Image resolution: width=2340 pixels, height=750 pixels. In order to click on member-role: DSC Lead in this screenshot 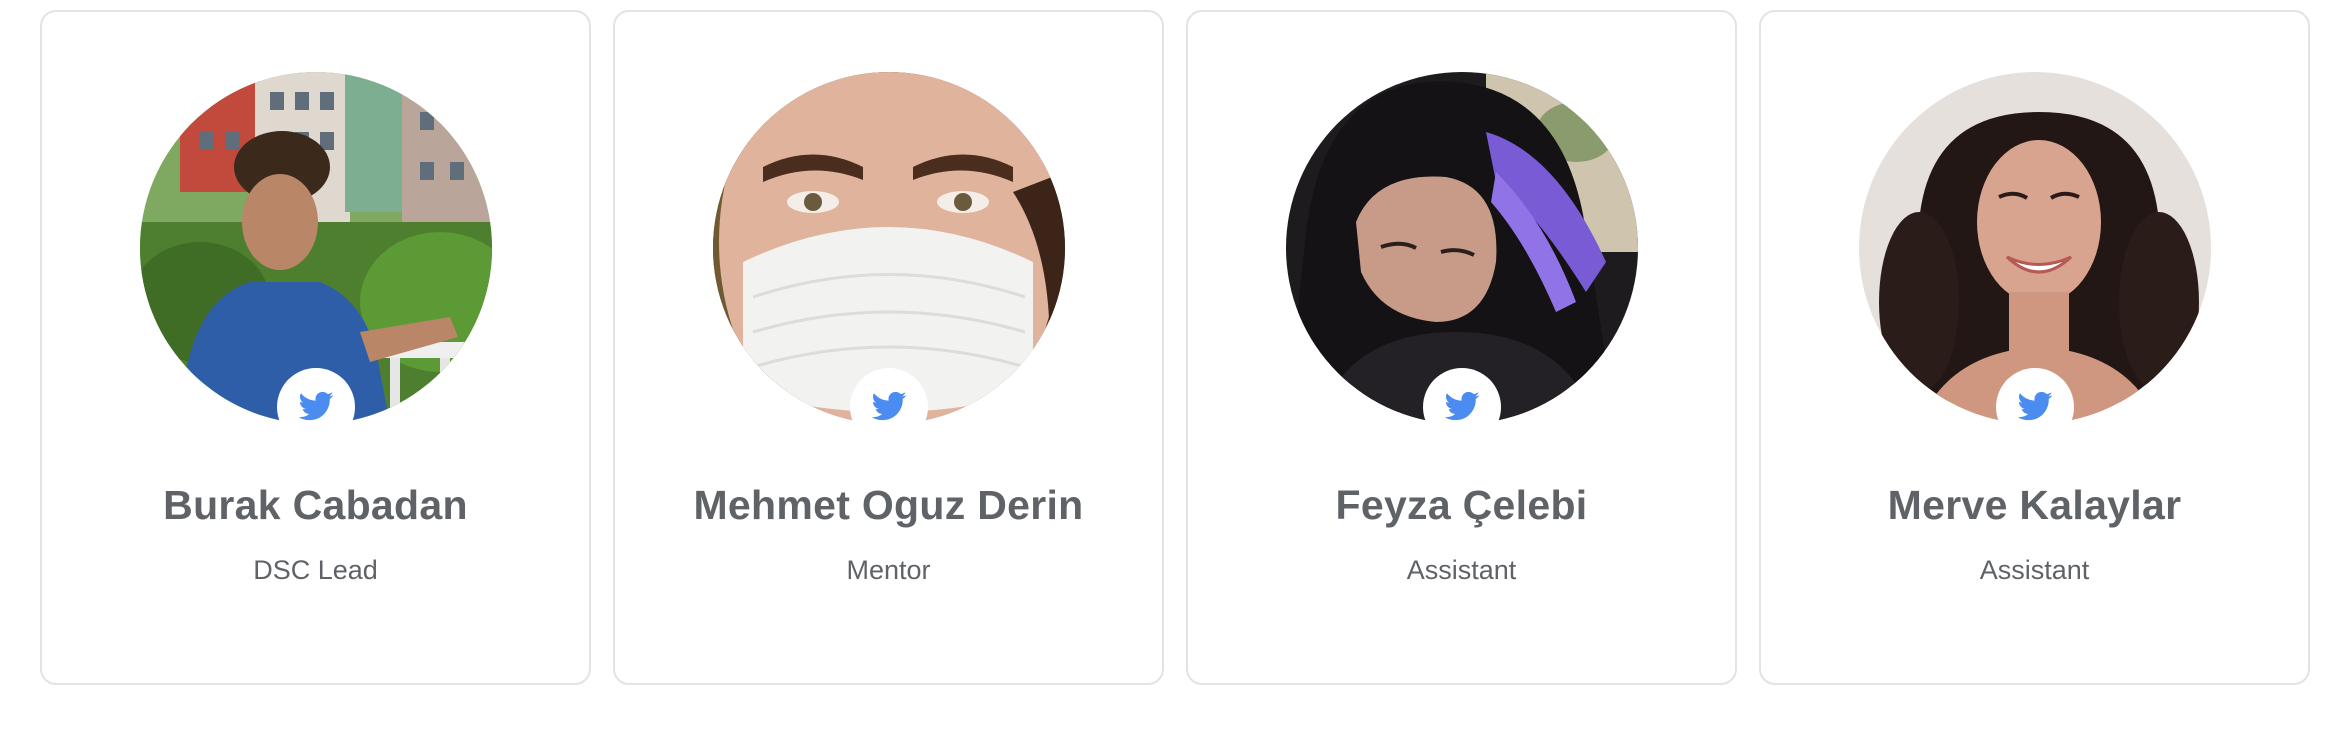, I will do `click(315, 570)`.